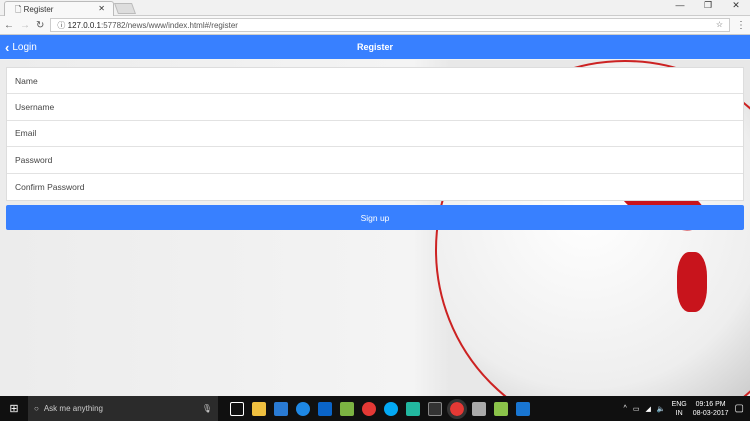  I want to click on chrome-active-icon, so click(457, 408).